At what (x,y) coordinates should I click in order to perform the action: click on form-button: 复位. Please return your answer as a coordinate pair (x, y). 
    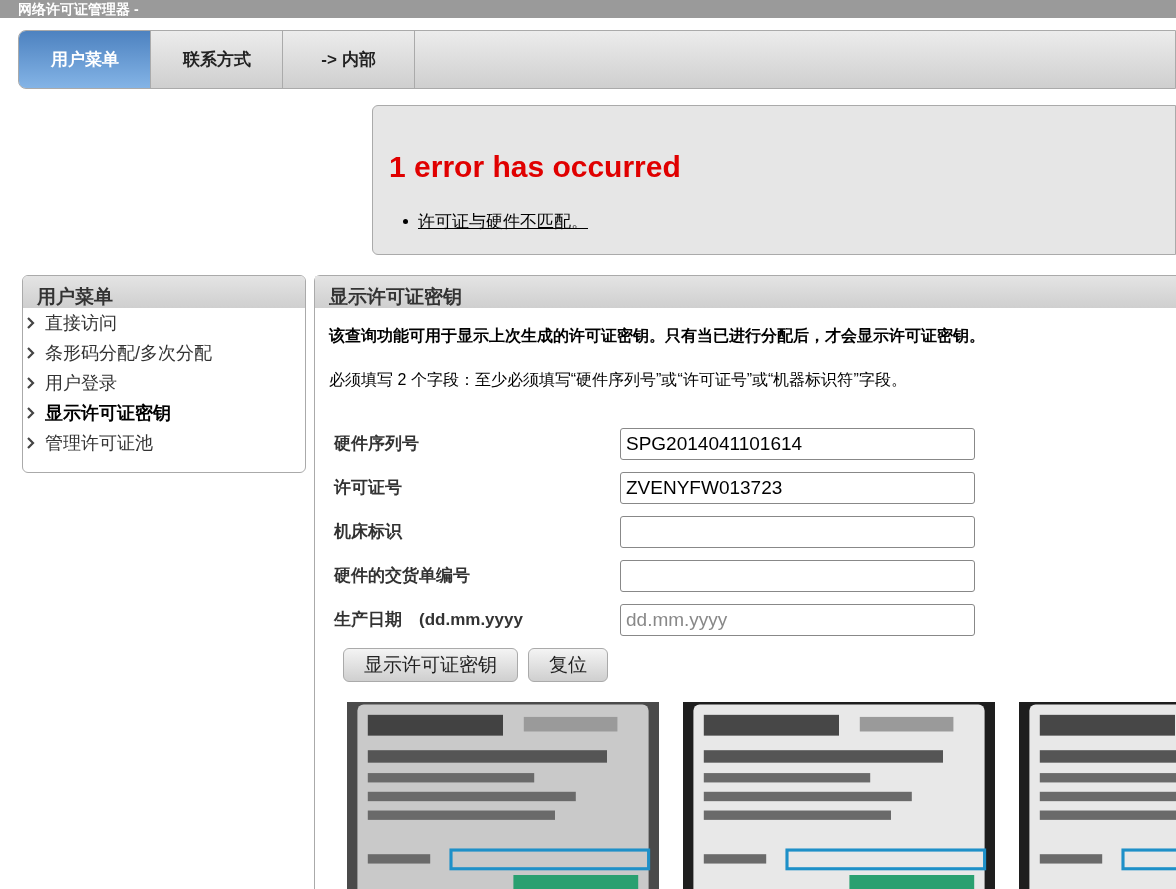
    Looking at the image, I should click on (568, 665).